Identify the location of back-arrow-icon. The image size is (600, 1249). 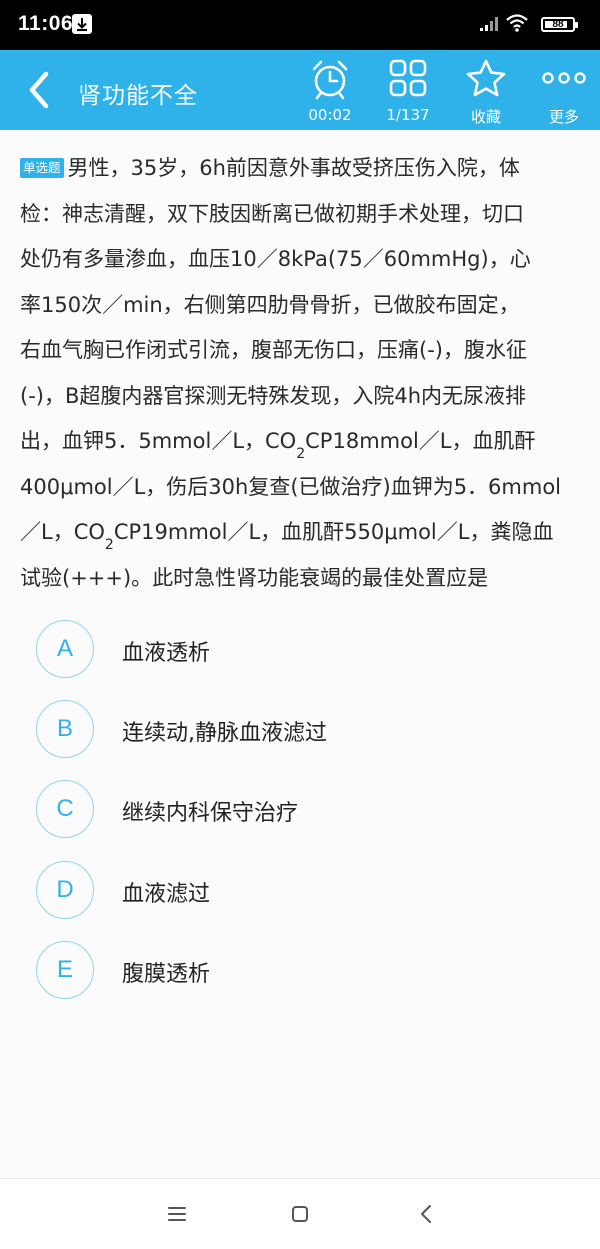
(39, 90).